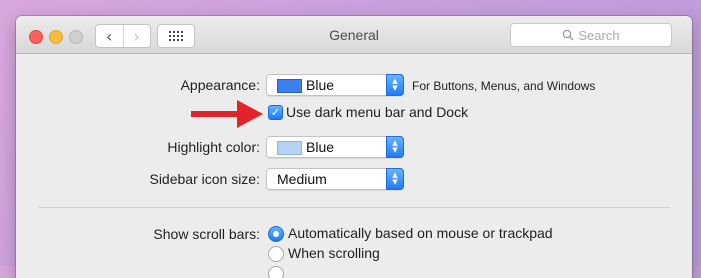 The height and width of the screenshot is (278, 701). What do you see at coordinates (599, 35) in the screenshot?
I see `search-placeholder: Search` at bounding box center [599, 35].